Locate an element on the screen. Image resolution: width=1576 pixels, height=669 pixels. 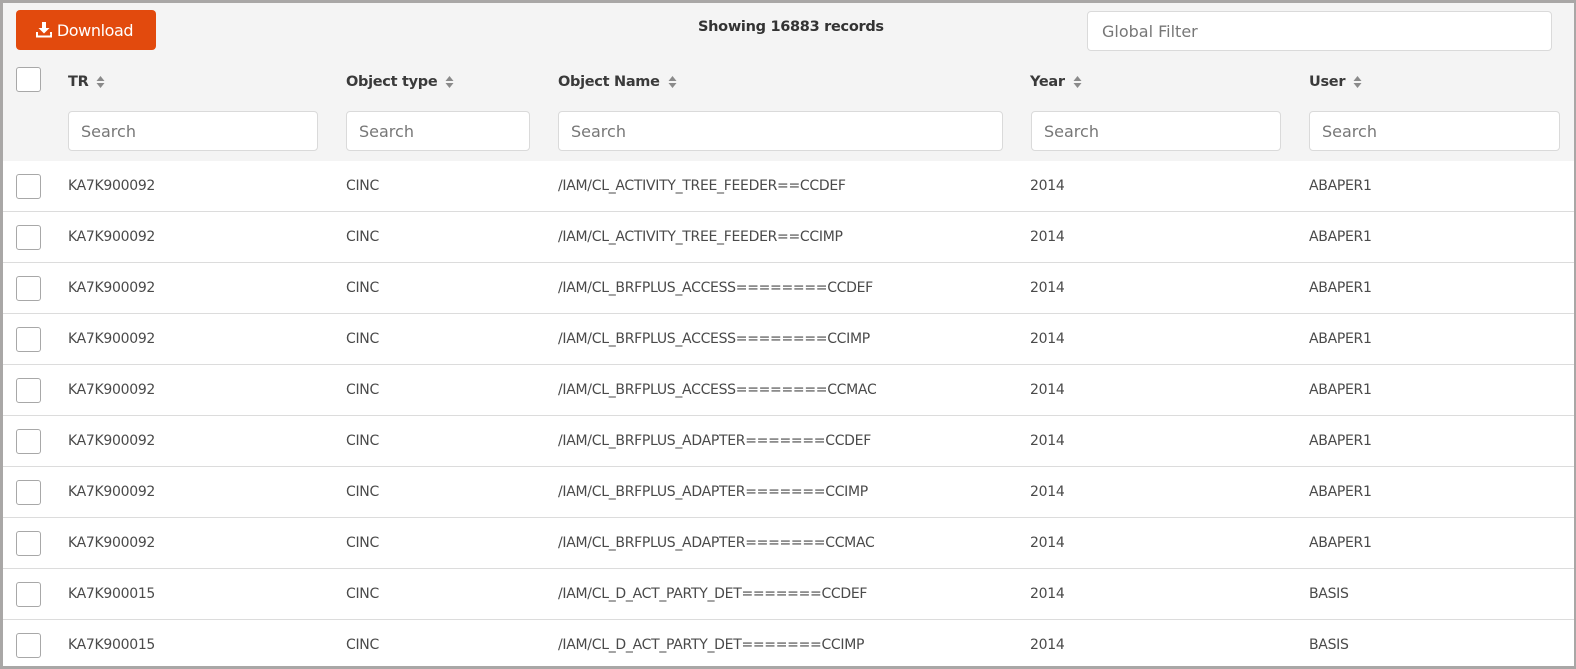
object-name-cell: /IAM/CL_D_ACT_PARTY_DET=======CCIMP is located at coordinates (711, 645).